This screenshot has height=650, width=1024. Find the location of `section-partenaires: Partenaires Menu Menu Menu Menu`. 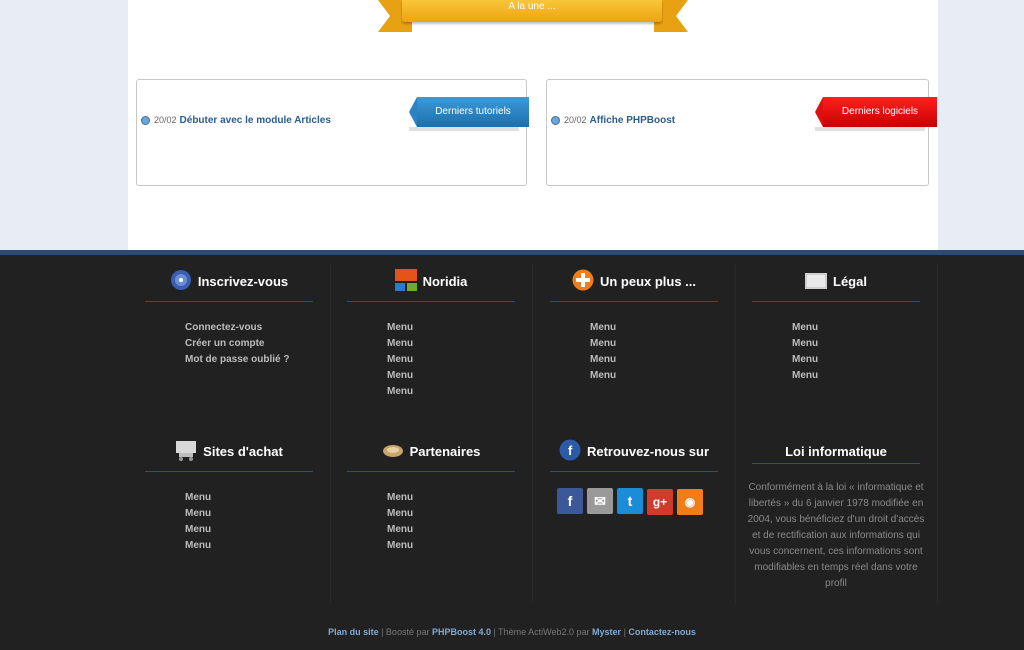

section-partenaires: Partenaires Menu Menu Menu Menu is located at coordinates (431, 495).